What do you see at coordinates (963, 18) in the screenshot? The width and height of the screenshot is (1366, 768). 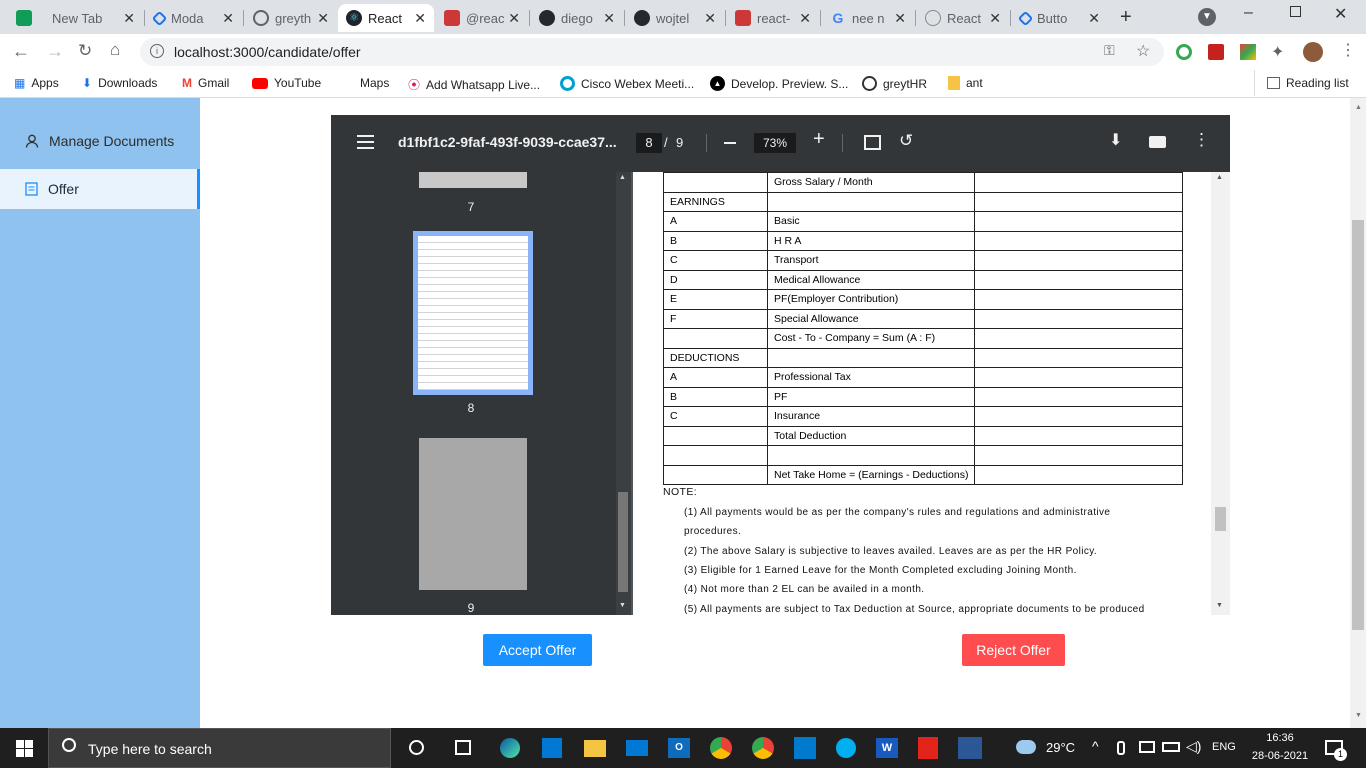 I see `browser-tab: React ✕` at bounding box center [963, 18].